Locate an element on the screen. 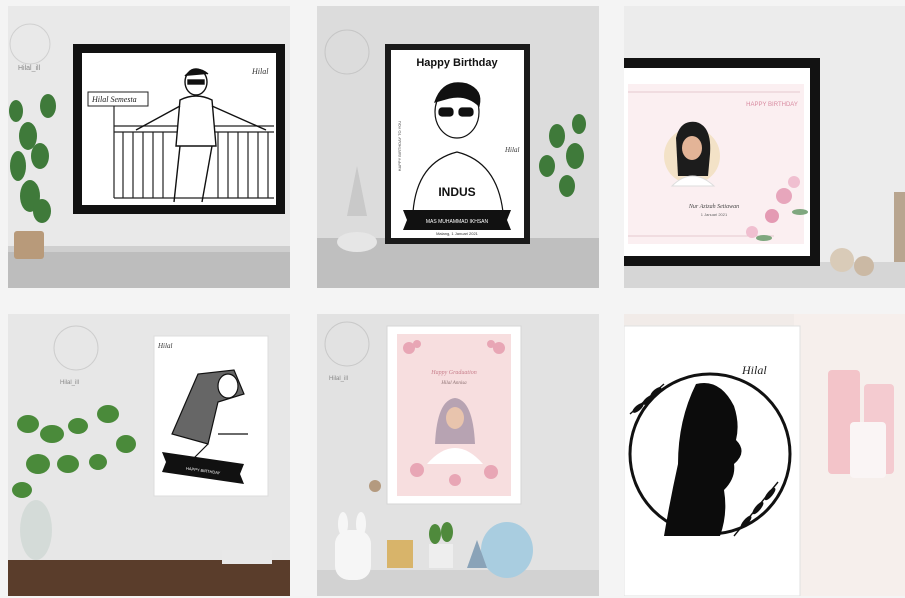  books is located at coordinates (247, 557).